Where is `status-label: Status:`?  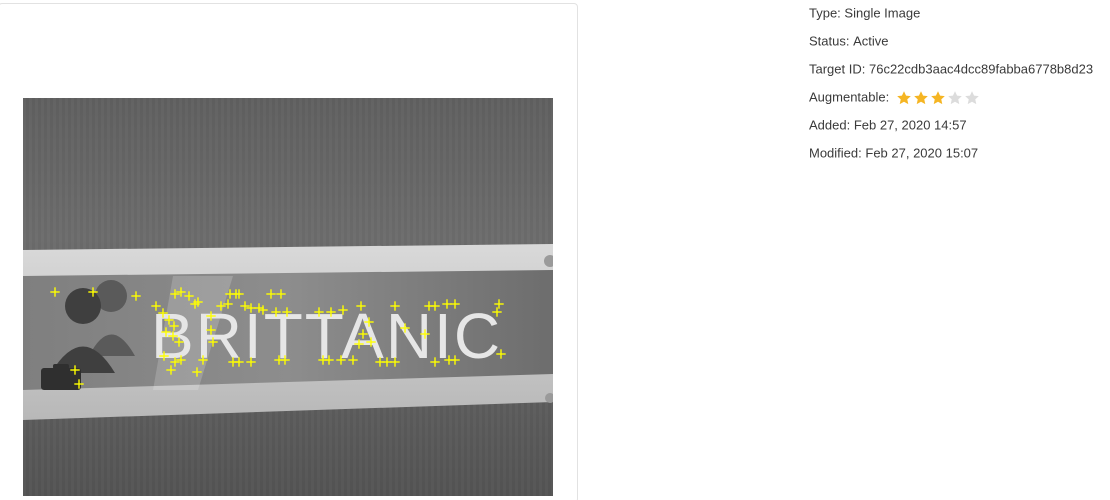 status-label: Status: is located at coordinates (829, 41).